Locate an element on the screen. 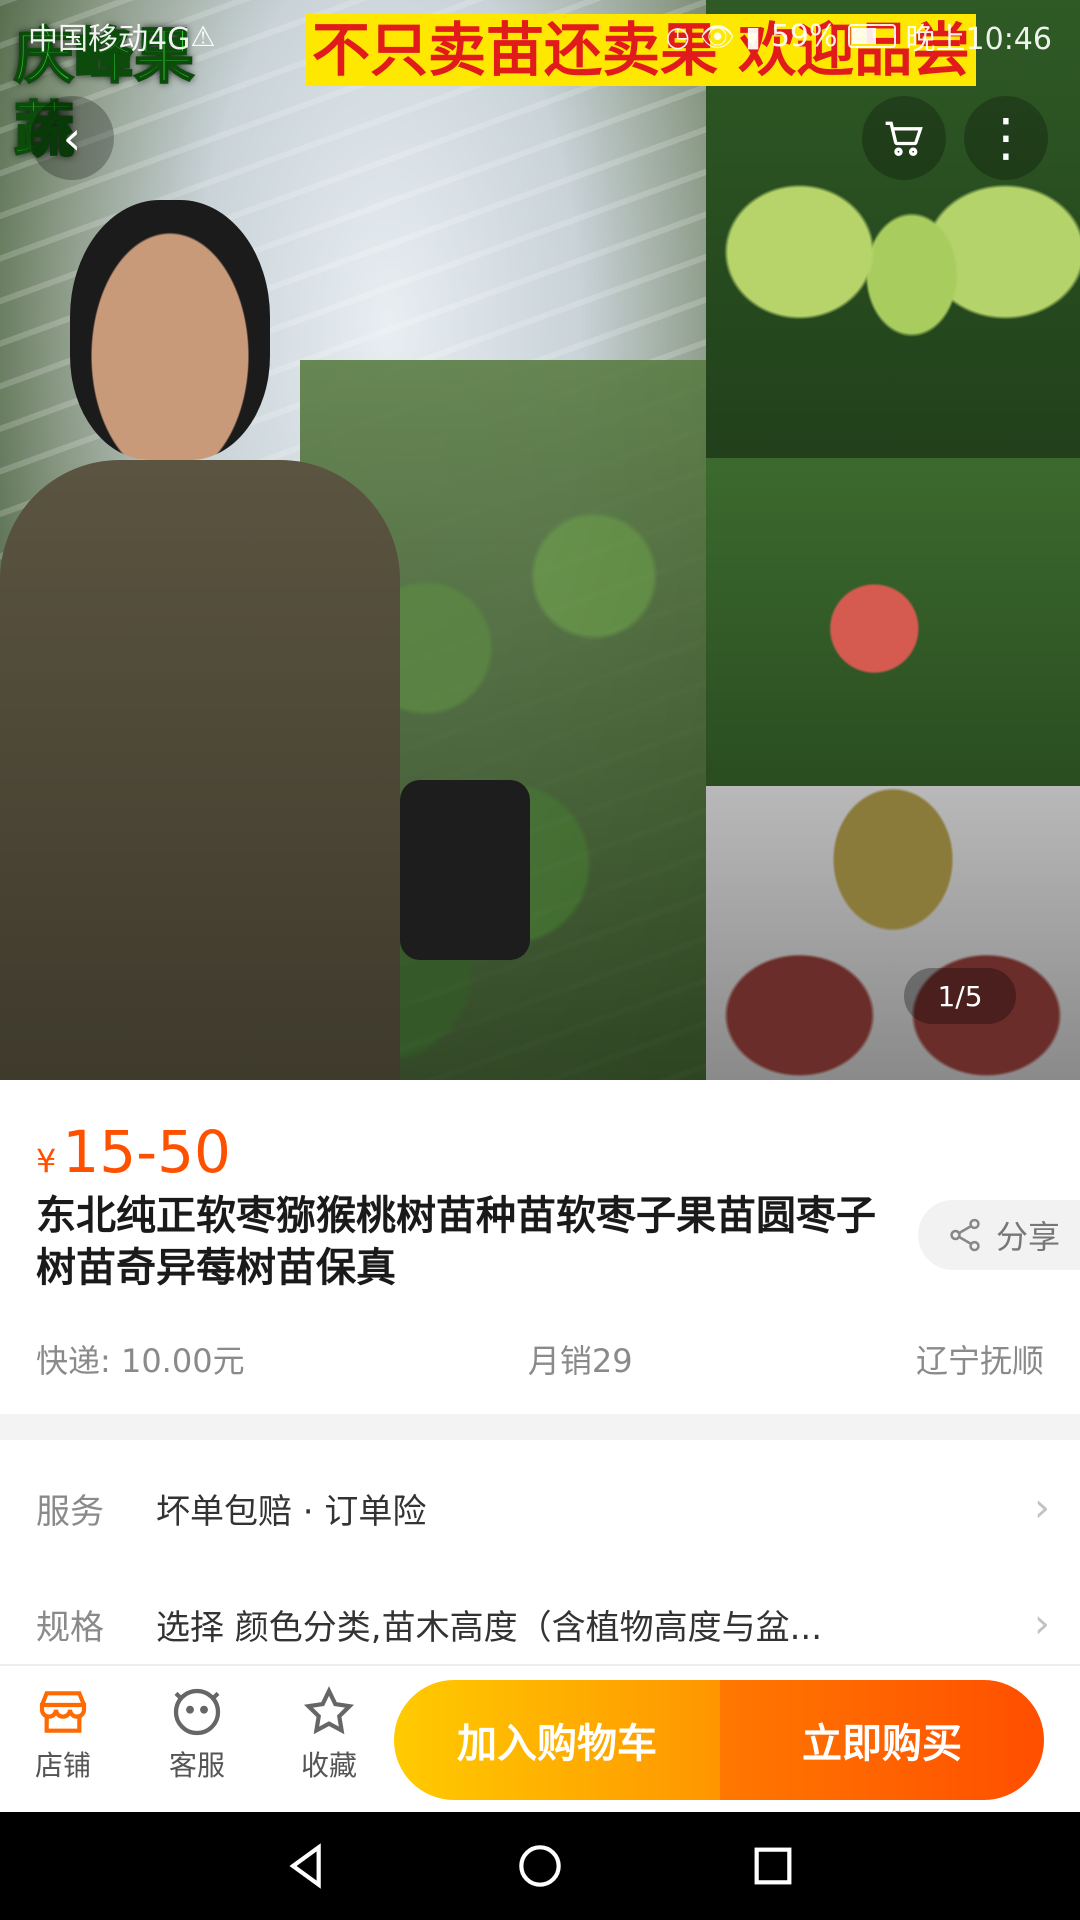  red-fruit-photo is located at coordinates (893, 622).